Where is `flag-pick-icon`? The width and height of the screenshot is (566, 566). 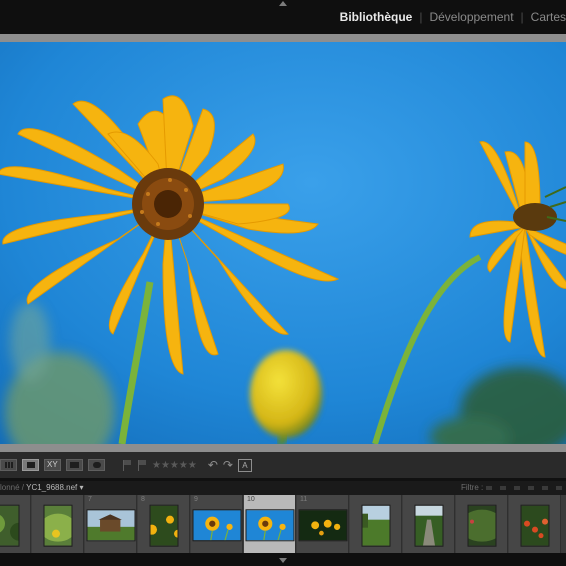
flag-pick-icon is located at coordinates (127, 465).